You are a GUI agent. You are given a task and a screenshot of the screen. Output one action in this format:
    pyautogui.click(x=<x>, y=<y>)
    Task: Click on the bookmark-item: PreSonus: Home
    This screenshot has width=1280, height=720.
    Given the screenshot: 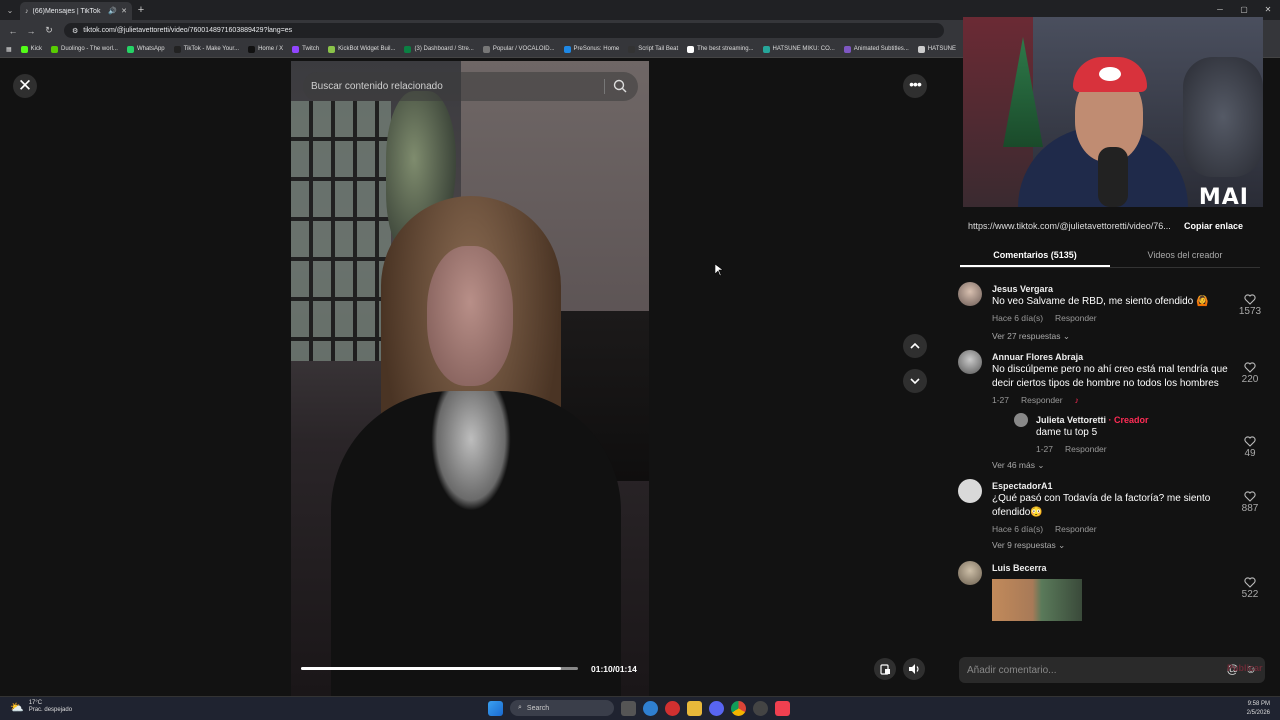 What is the action you would take?
    pyautogui.click(x=591, y=49)
    